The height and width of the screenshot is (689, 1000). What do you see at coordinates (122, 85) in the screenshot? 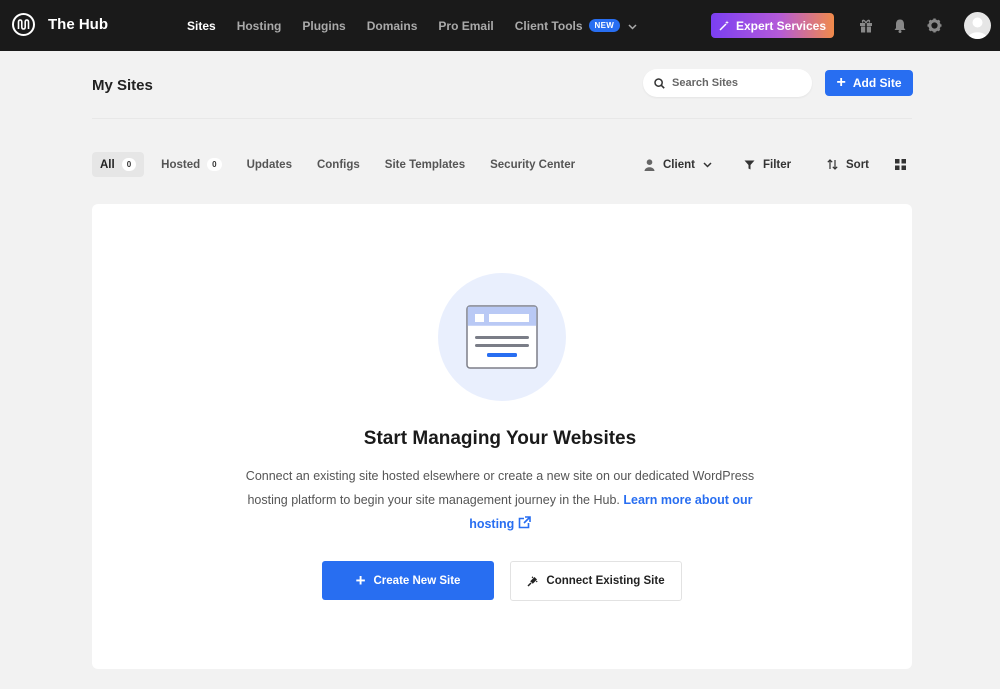
I see `page-title: My Sites` at bounding box center [122, 85].